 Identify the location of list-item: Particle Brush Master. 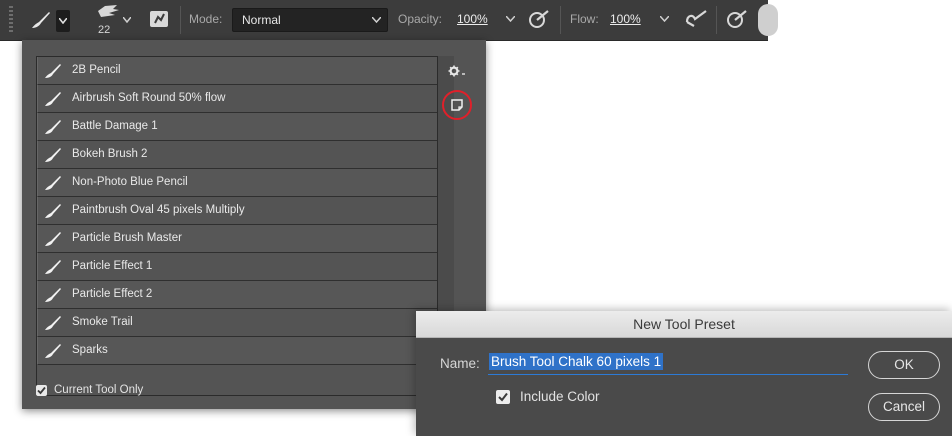
(237, 239).